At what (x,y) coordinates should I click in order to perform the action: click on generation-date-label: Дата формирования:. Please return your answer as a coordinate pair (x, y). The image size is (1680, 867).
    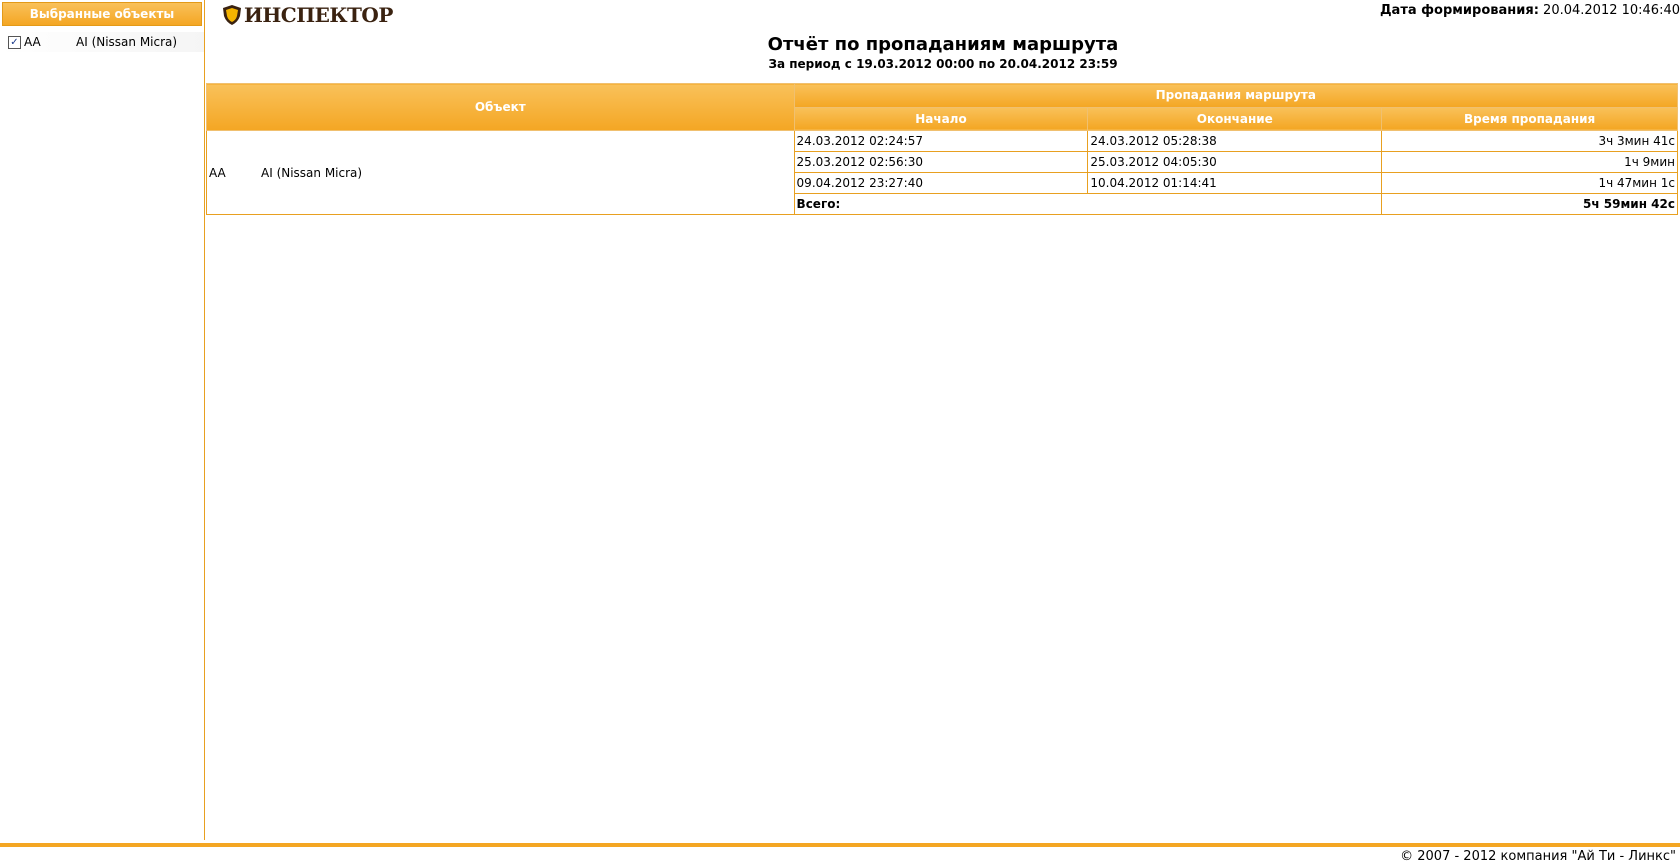
    Looking at the image, I should click on (1459, 10).